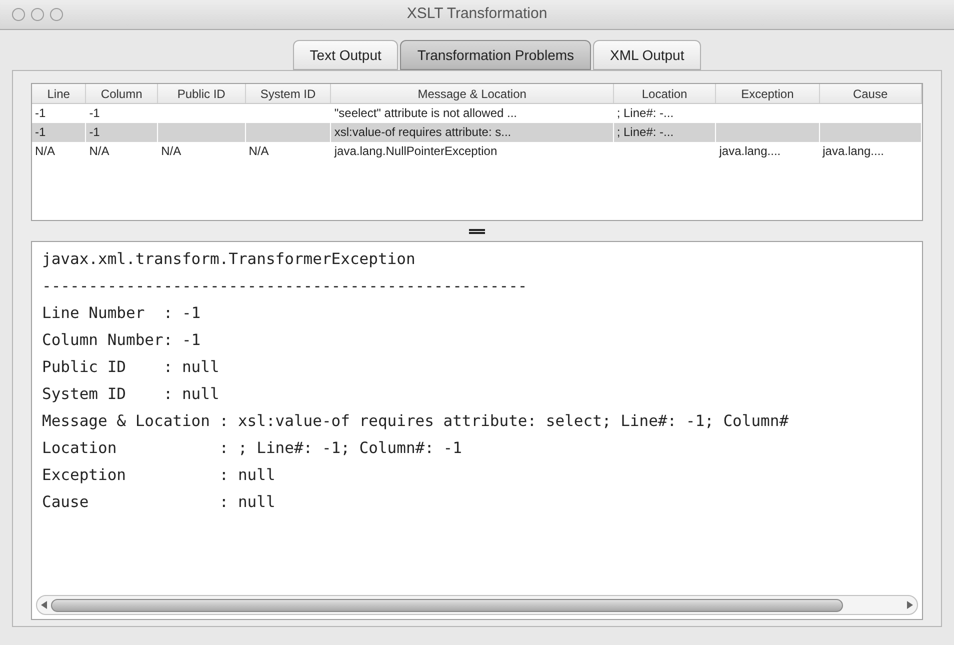 Image resolution: width=954 pixels, height=645 pixels. What do you see at coordinates (159, 475) in the screenshot?
I see `detail-line: Exception : null` at bounding box center [159, 475].